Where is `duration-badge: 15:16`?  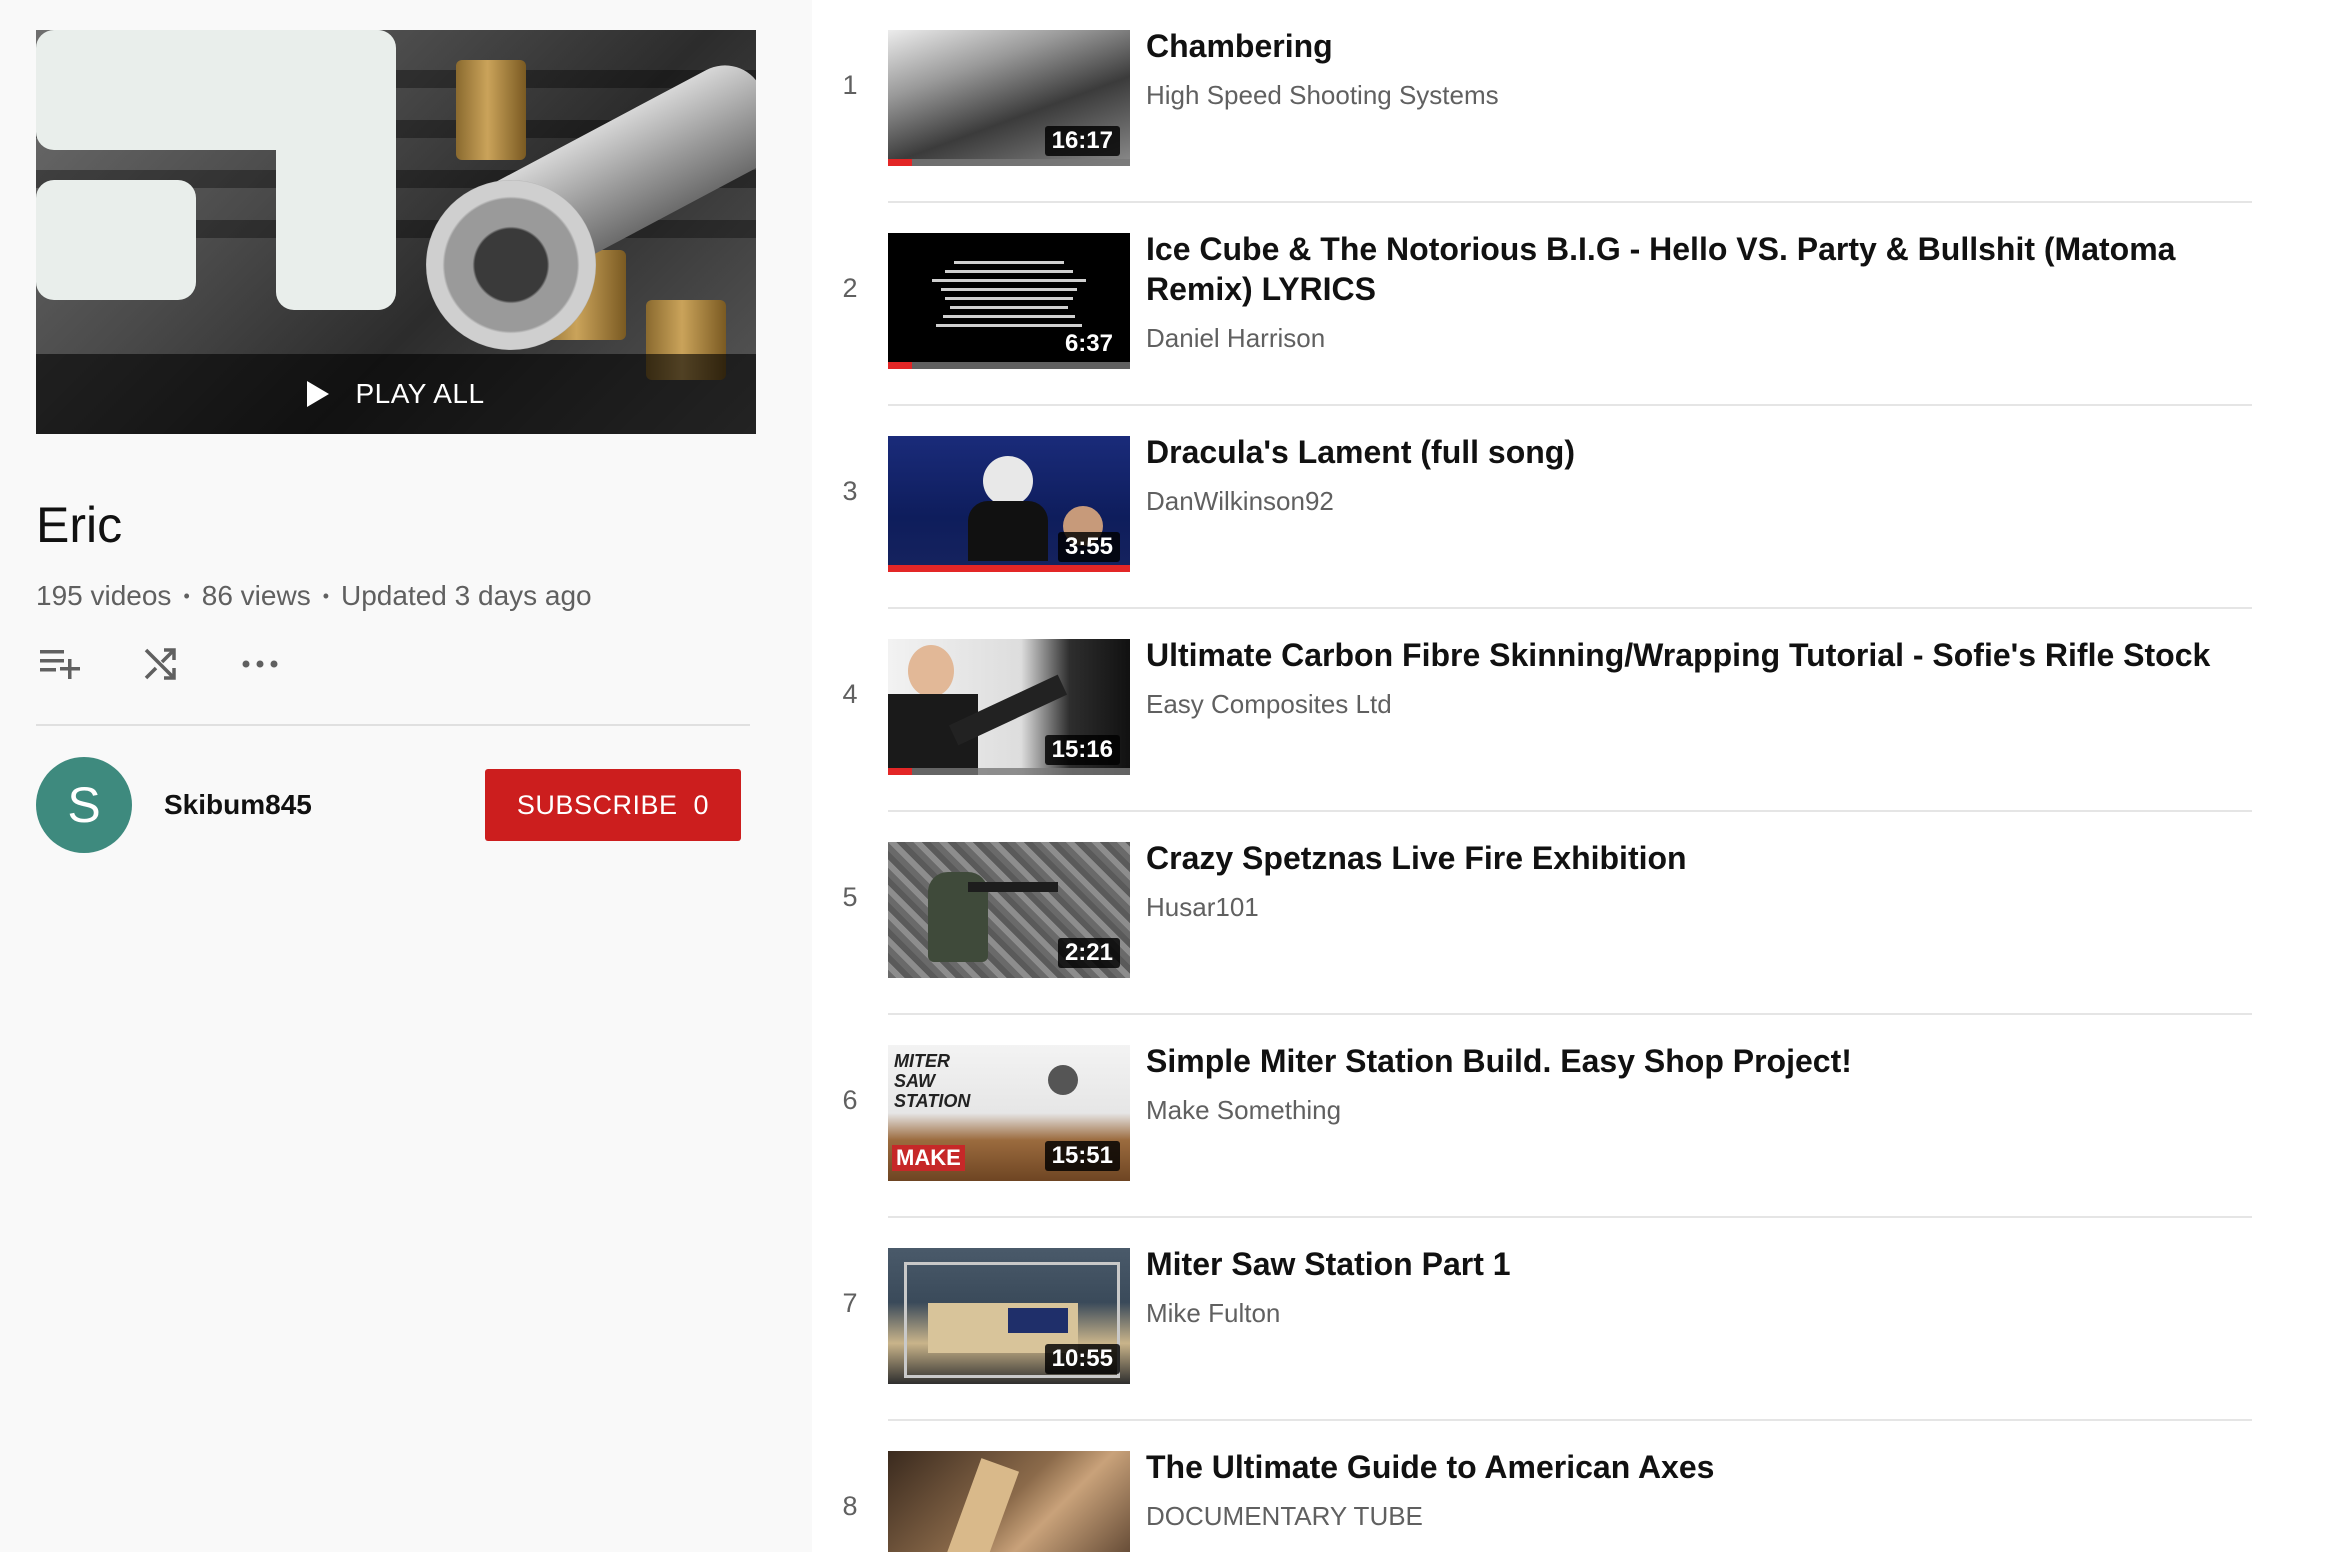
duration-badge: 15:16 is located at coordinates (1082, 750).